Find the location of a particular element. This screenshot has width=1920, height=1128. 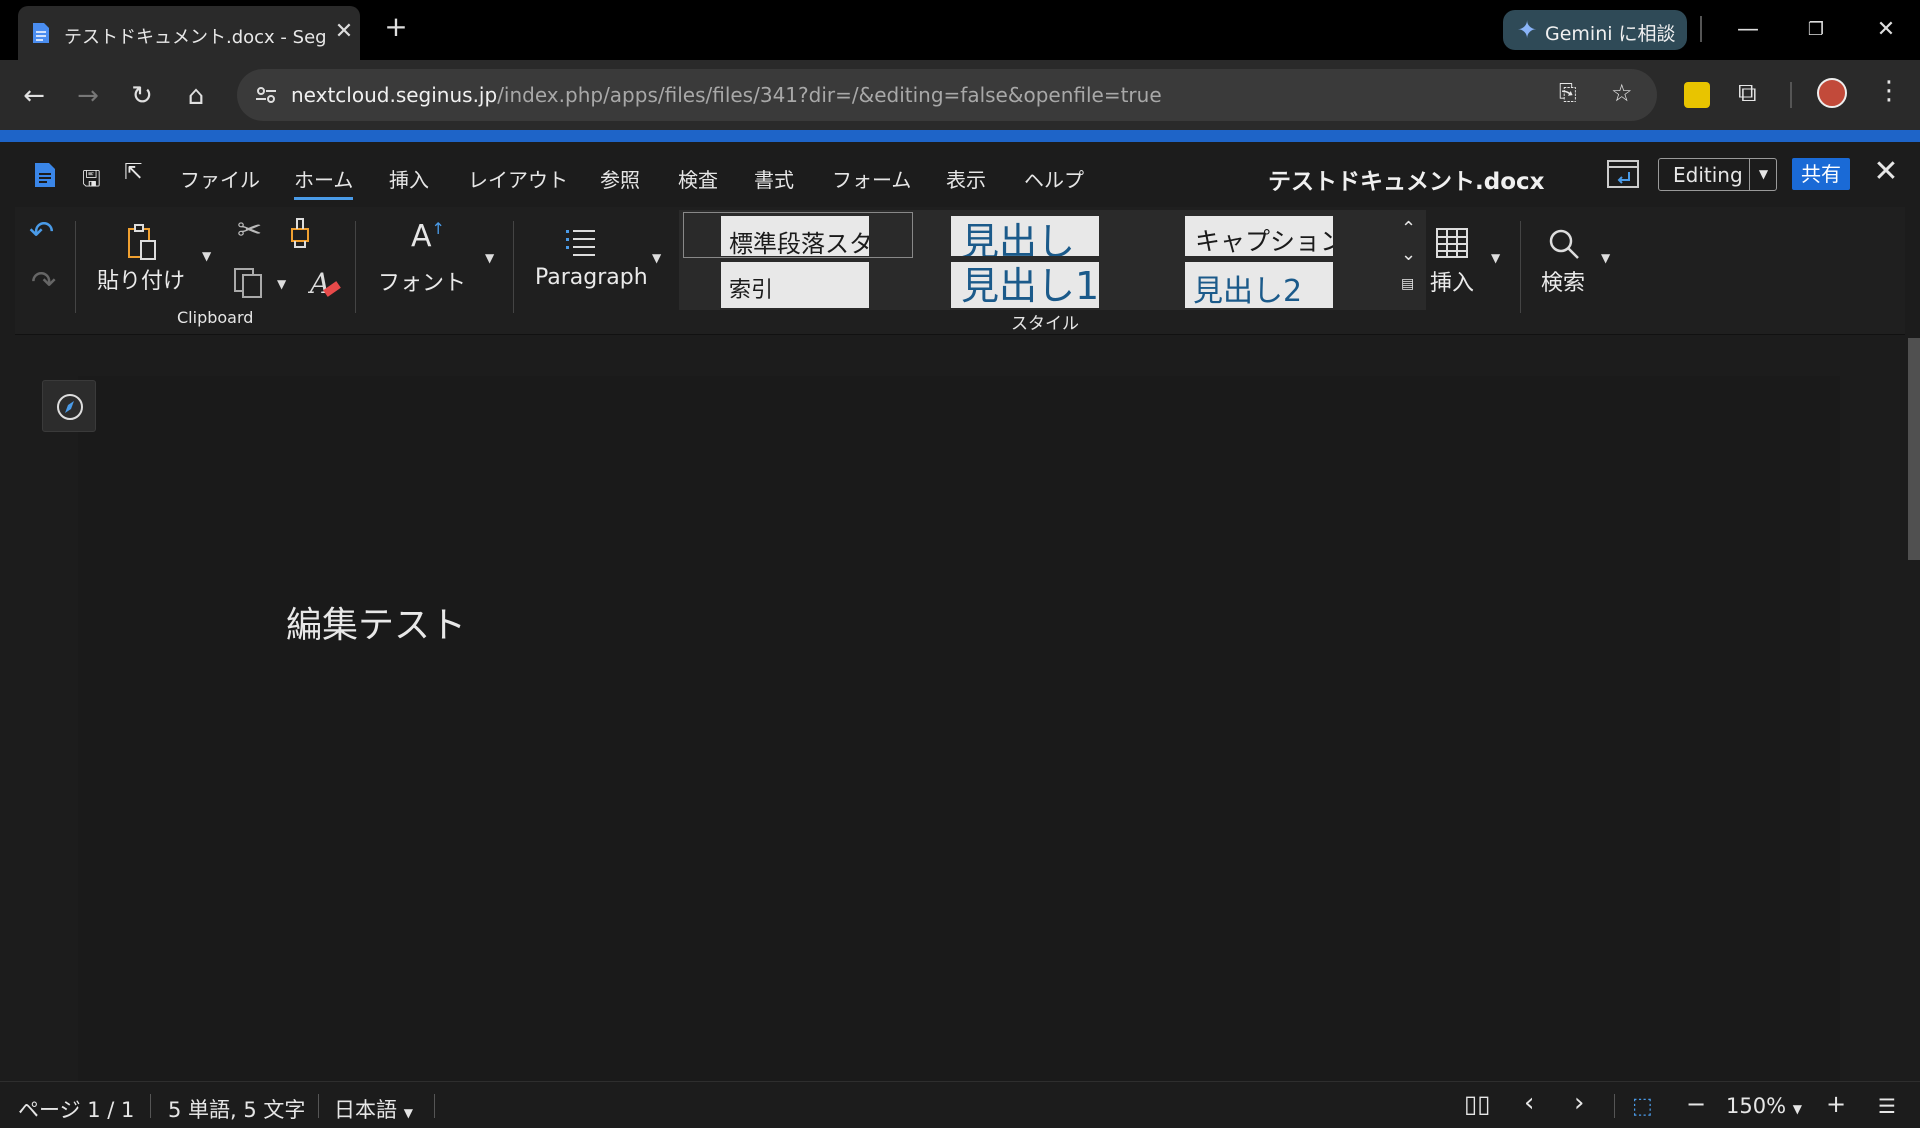

menu-review: 検査 is located at coordinates (698, 178).